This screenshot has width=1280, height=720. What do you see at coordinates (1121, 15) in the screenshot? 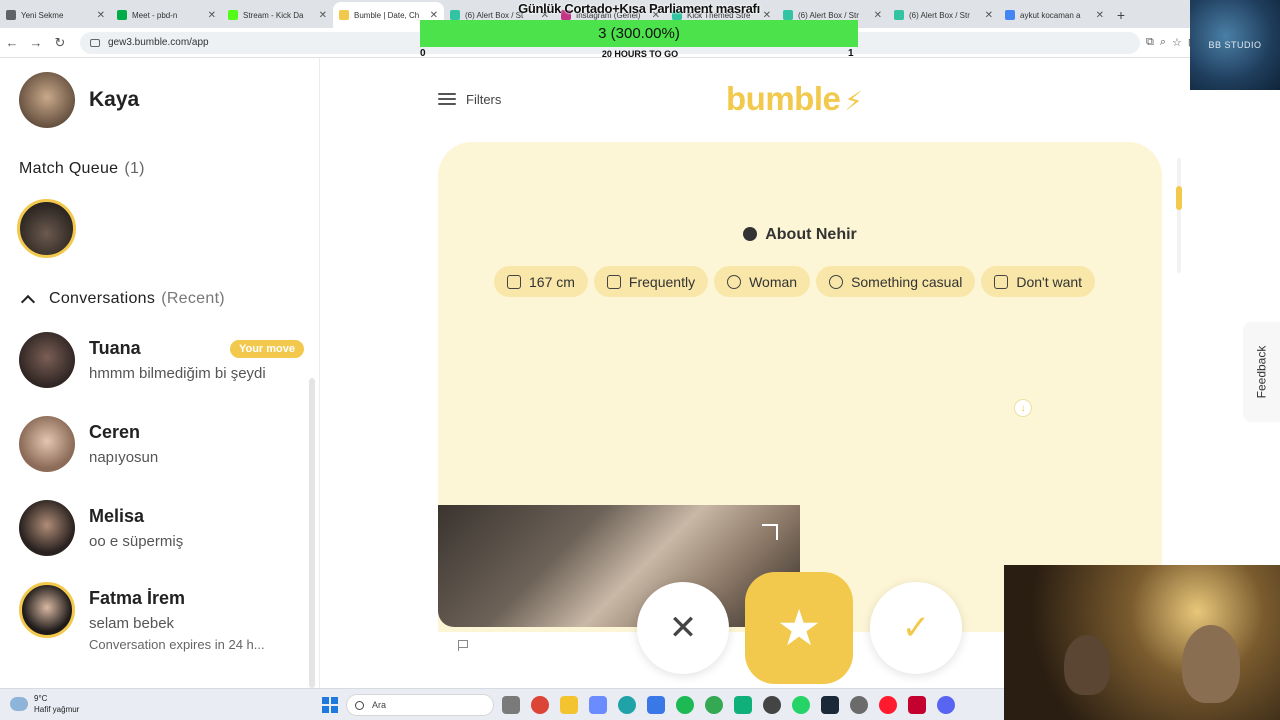
I see `new-tab-button: +` at bounding box center [1121, 15].